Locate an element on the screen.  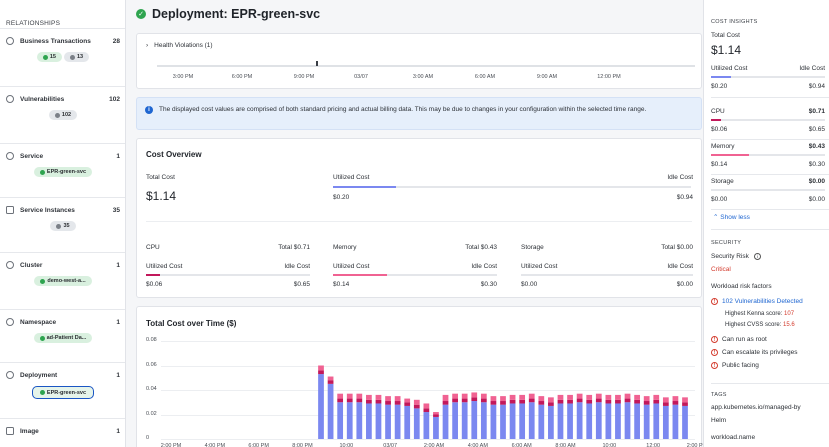
relationship-chip: 15 is located at coordinates (49, 57).